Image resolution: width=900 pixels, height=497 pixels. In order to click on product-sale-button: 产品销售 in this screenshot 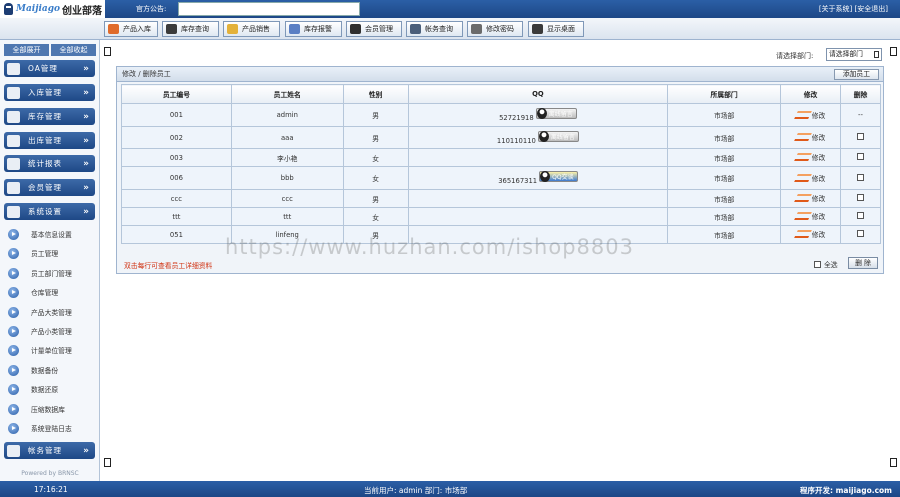, I will do `click(251, 29)`.